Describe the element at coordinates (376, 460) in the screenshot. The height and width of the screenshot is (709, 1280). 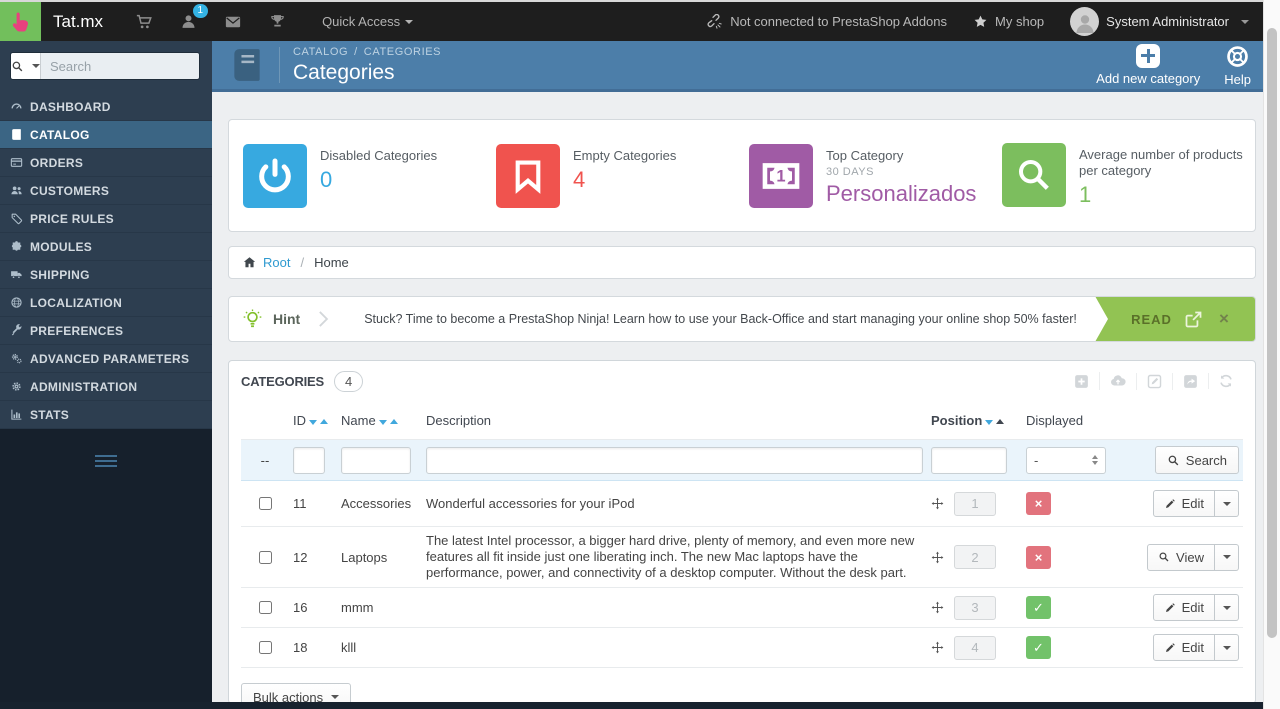
I see `filter-name-input` at that location.